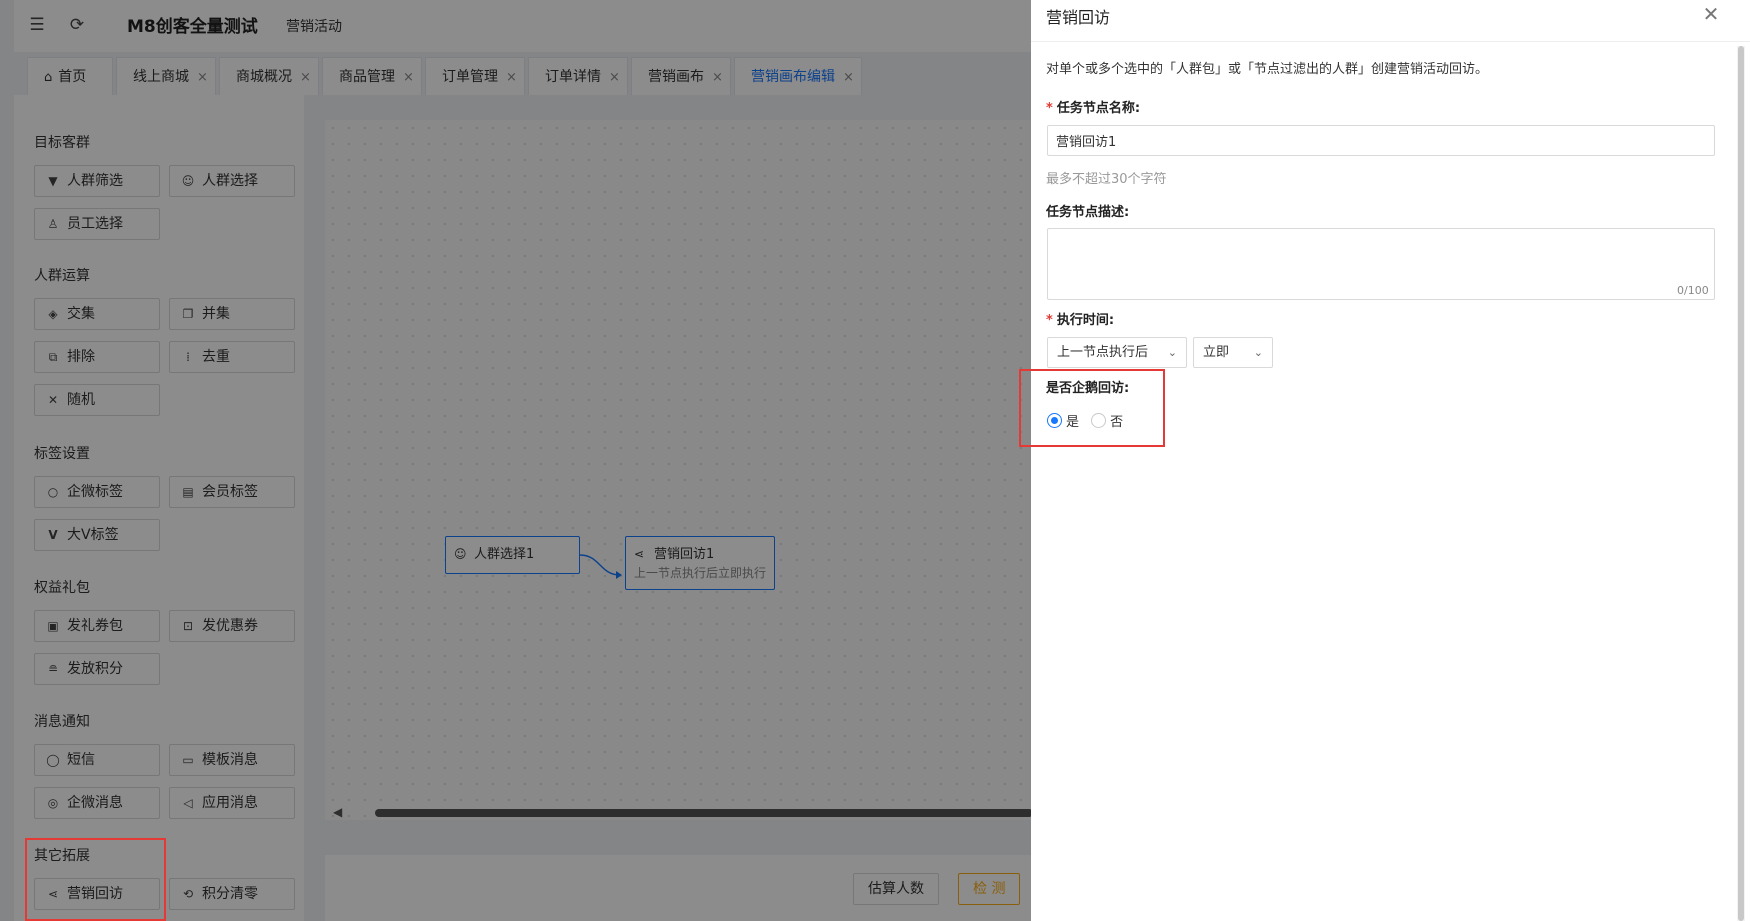 The width and height of the screenshot is (1750, 921). Describe the element at coordinates (1085, 320) in the screenshot. I see `label-text: 执行时间:` at that location.